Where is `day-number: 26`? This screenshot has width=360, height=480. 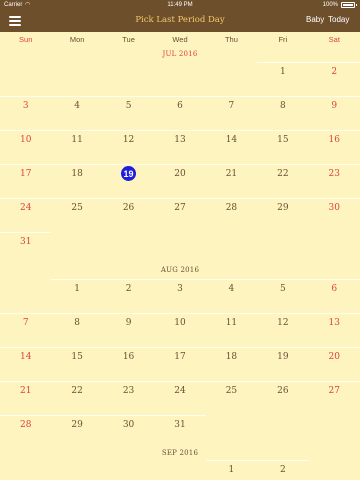 day-number: 26 is located at coordinates (283, 391).